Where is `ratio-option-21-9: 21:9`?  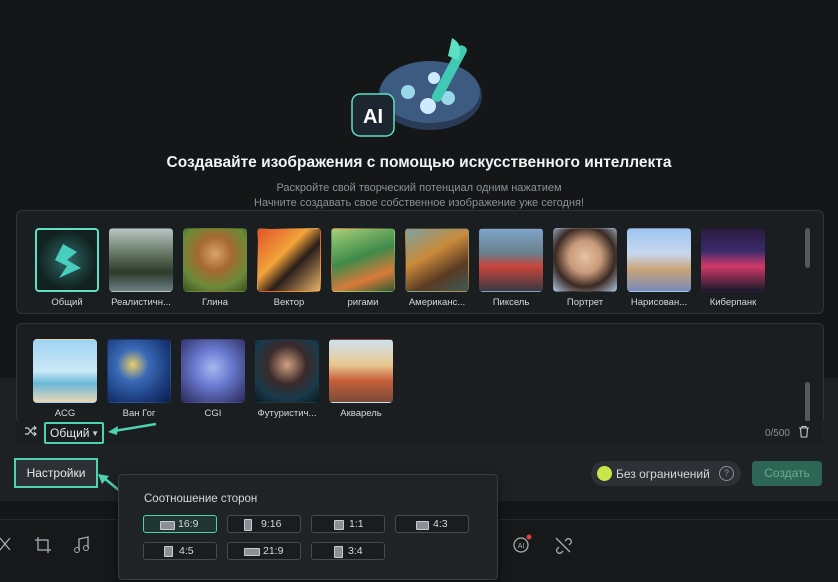
ratio-option-21-9: 21:9 is located at coordinates (264, 551).